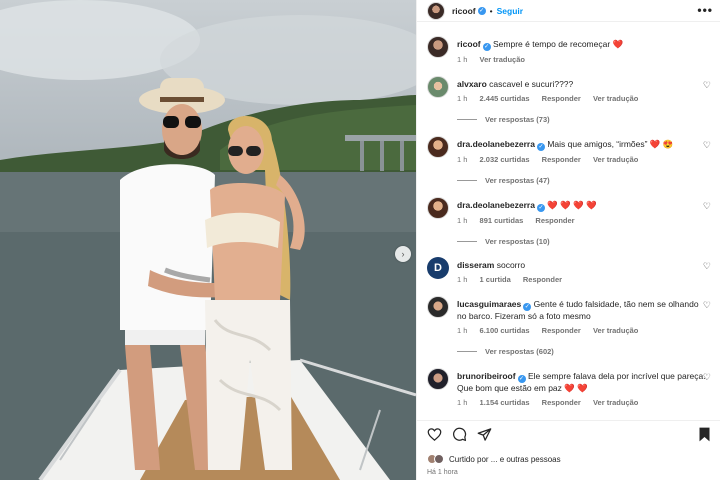  I want to click on comment-emoji: ❤️ ❤️, so click(576, 388).